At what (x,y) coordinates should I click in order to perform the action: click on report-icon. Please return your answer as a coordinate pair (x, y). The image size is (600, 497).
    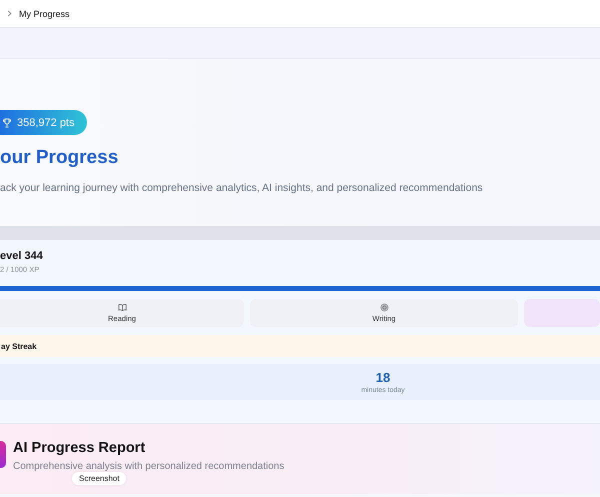
    Looking at the image, I should click on (3, 454).